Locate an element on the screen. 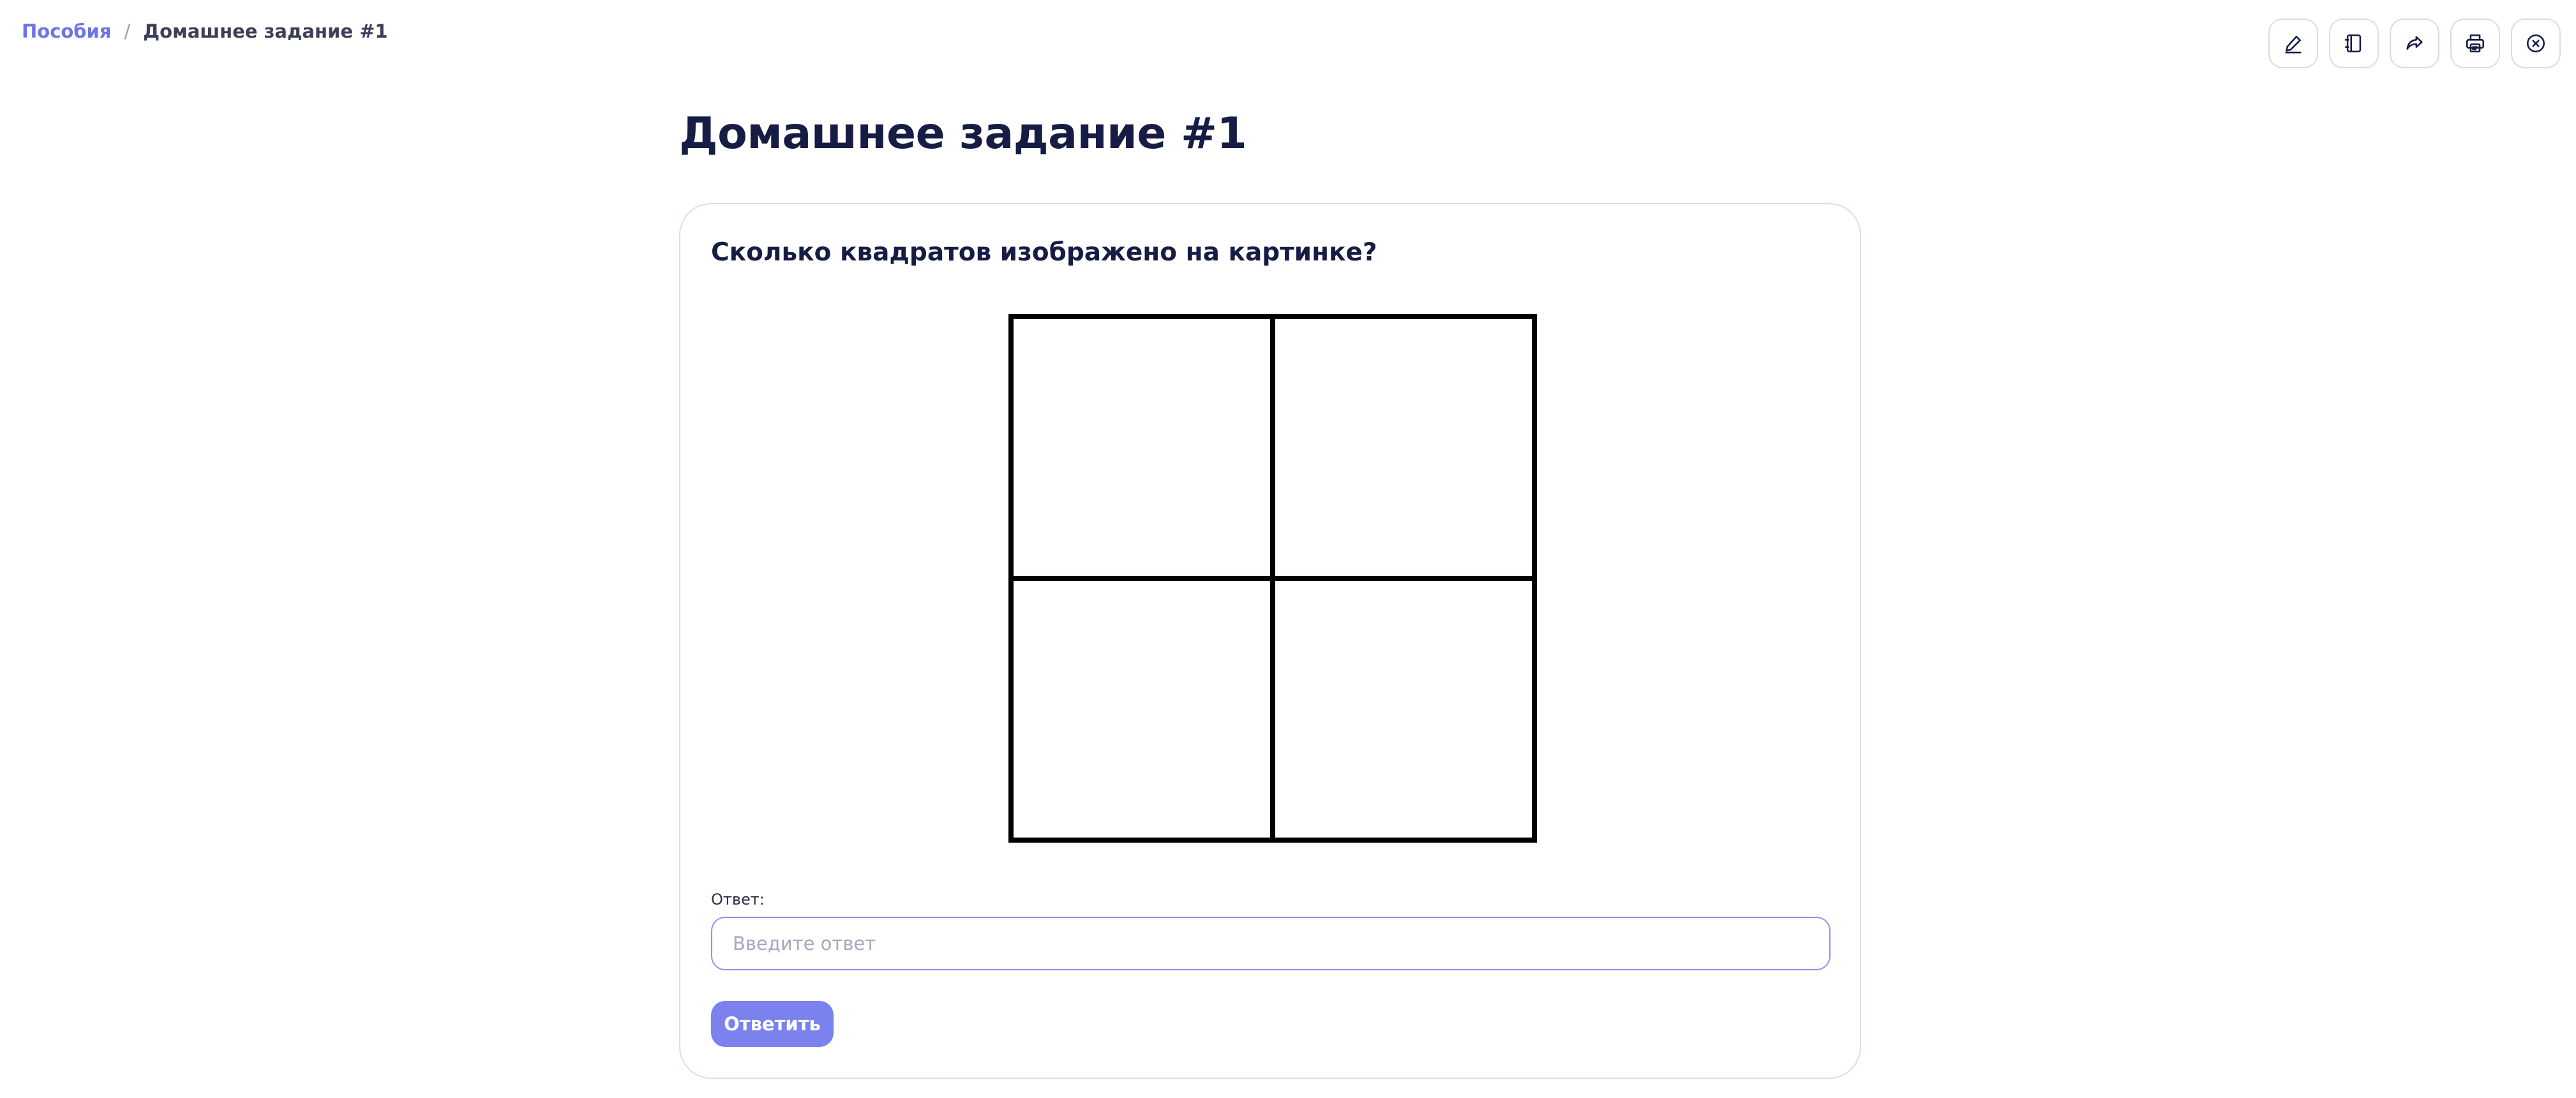 This screenshot has height=1098, width=2576. page-title: Домашнее задание #1 is located at coordinates (963, 134).